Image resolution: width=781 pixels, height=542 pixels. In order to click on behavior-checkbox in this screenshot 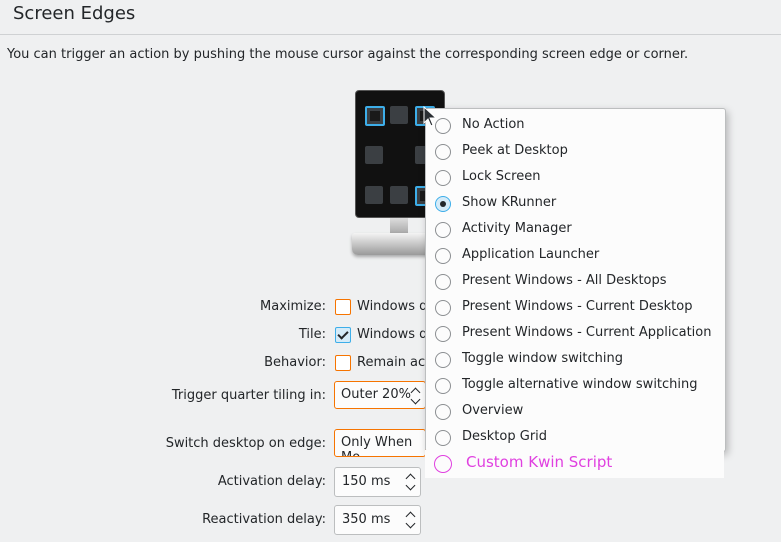, I will do `click(343, 363)`.